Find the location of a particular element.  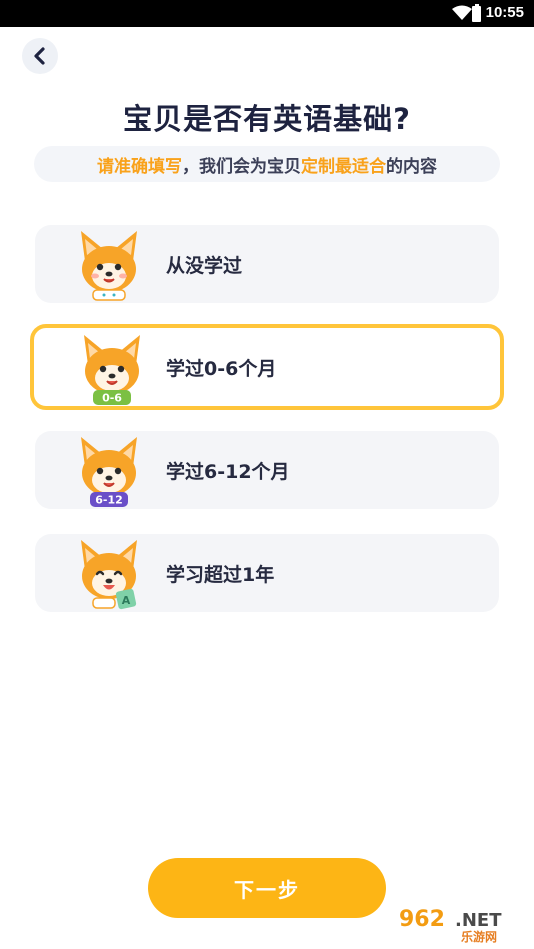

fox-mascot-icon is located at coordinates (109, 266).